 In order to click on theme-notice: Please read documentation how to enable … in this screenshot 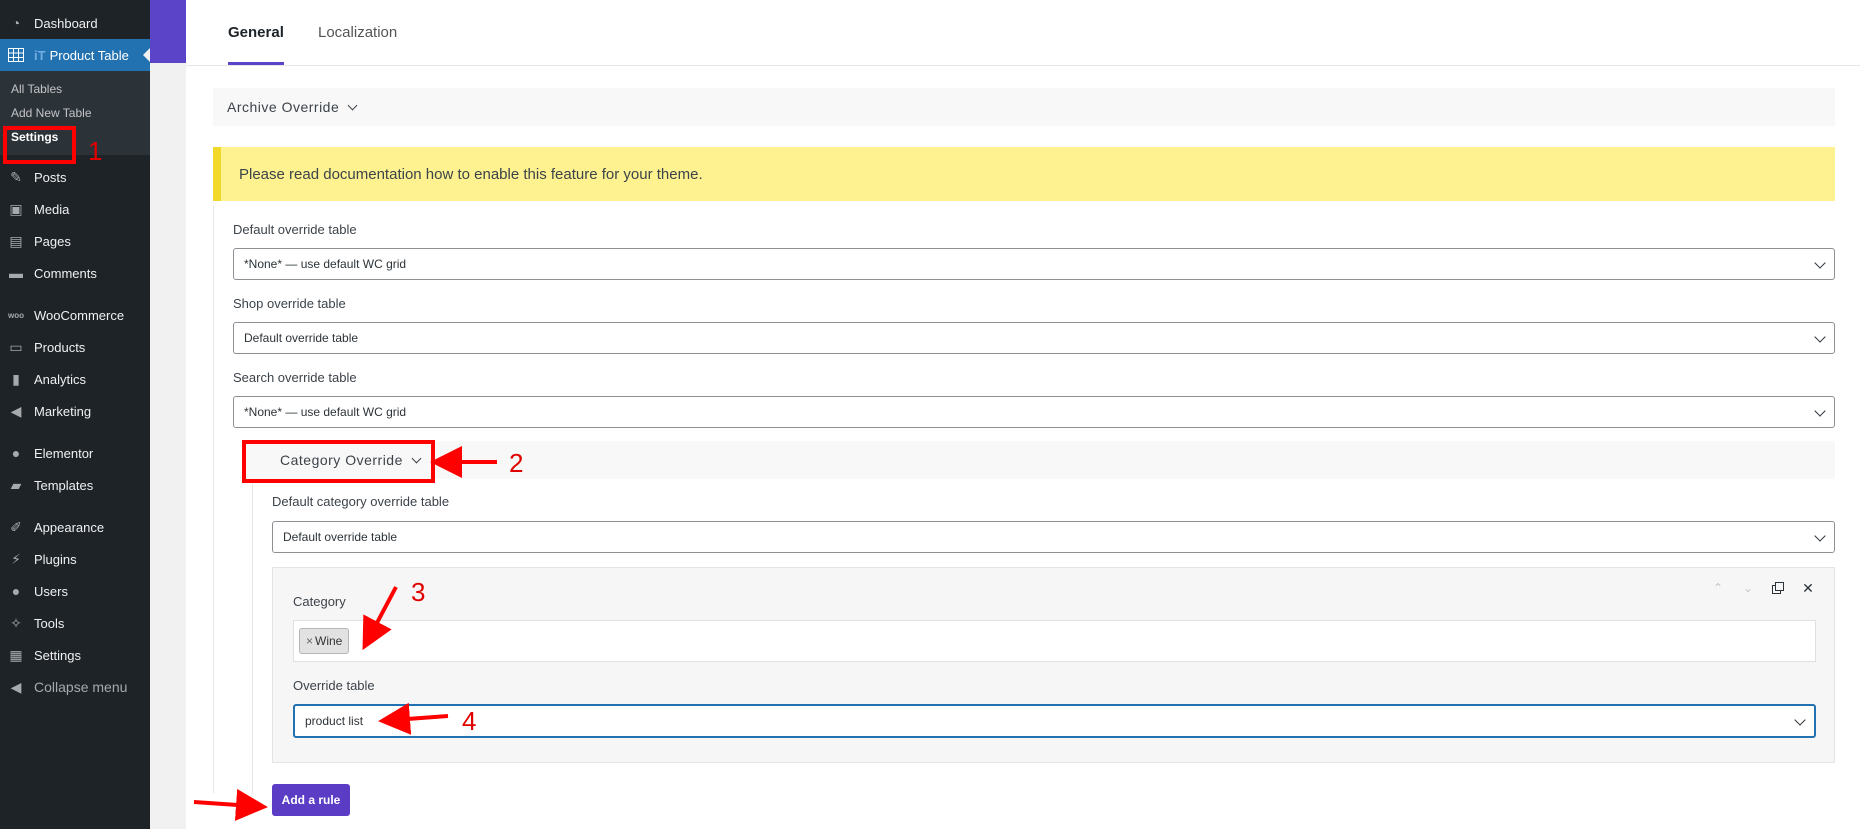, I will do `click(1024, 174)`.